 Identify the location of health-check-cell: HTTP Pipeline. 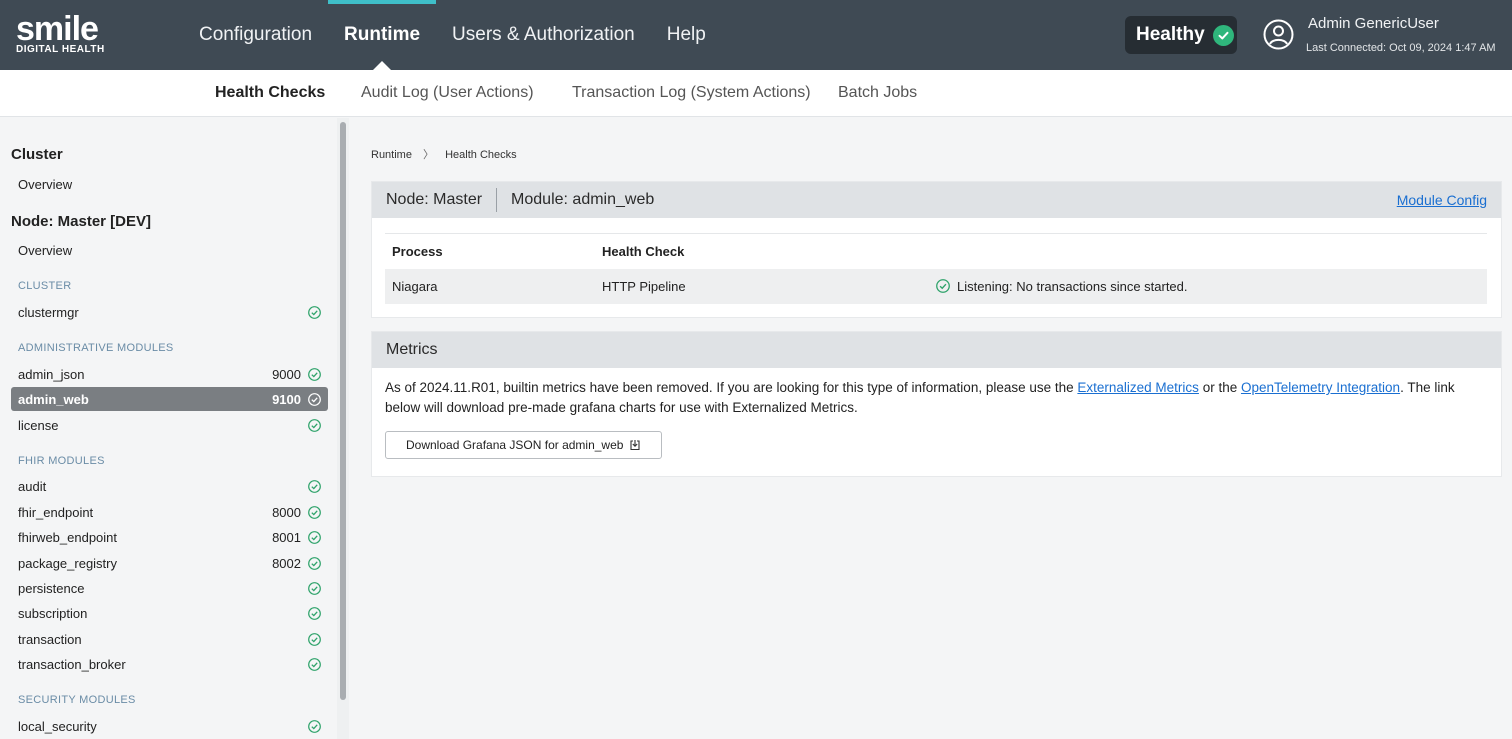
(762, 286).